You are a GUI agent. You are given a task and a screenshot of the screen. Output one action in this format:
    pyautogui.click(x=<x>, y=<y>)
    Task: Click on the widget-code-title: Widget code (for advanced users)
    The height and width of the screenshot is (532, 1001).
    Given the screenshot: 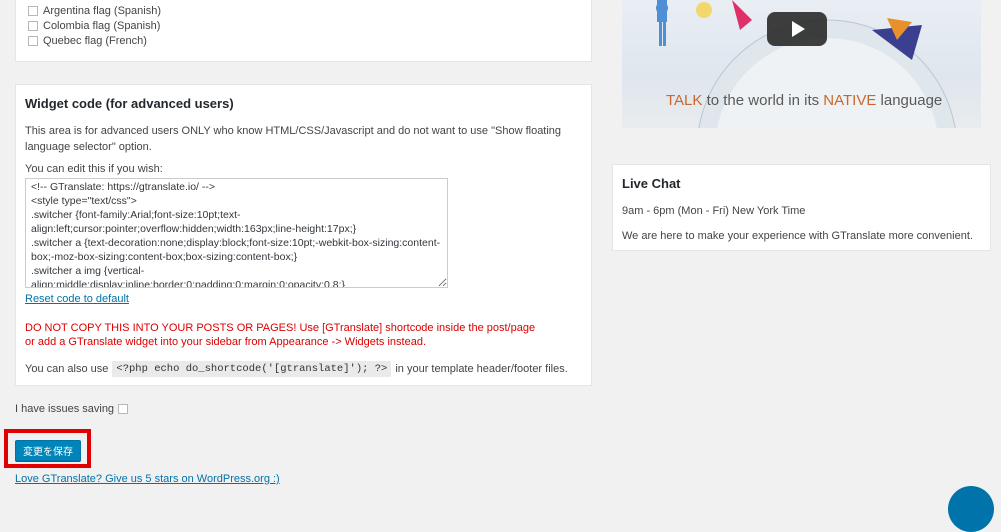 What is the action you would take?
    pyautogui.click(x=129, y=103)
    